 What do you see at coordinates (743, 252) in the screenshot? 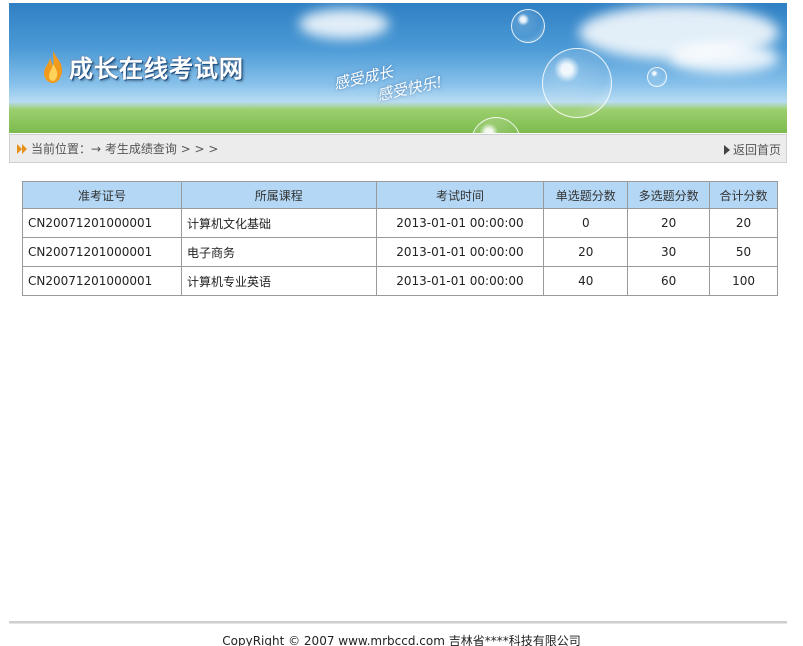
I see `cell-total: 50` at bounding box center [743, 252].